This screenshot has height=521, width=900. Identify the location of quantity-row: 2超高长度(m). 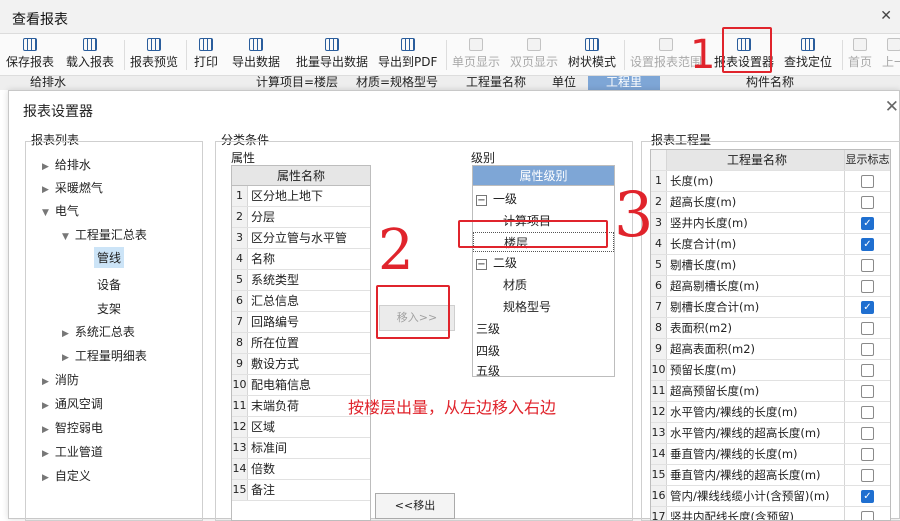
(770, 202).